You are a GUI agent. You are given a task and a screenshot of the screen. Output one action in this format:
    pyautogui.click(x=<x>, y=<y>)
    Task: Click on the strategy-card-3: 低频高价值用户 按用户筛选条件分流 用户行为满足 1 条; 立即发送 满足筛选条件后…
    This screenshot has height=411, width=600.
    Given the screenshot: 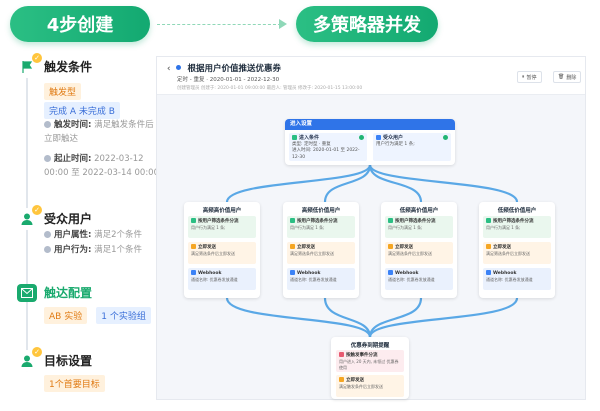 What is the action you would take?
    pyautogui.click(x=419, y=250)
    